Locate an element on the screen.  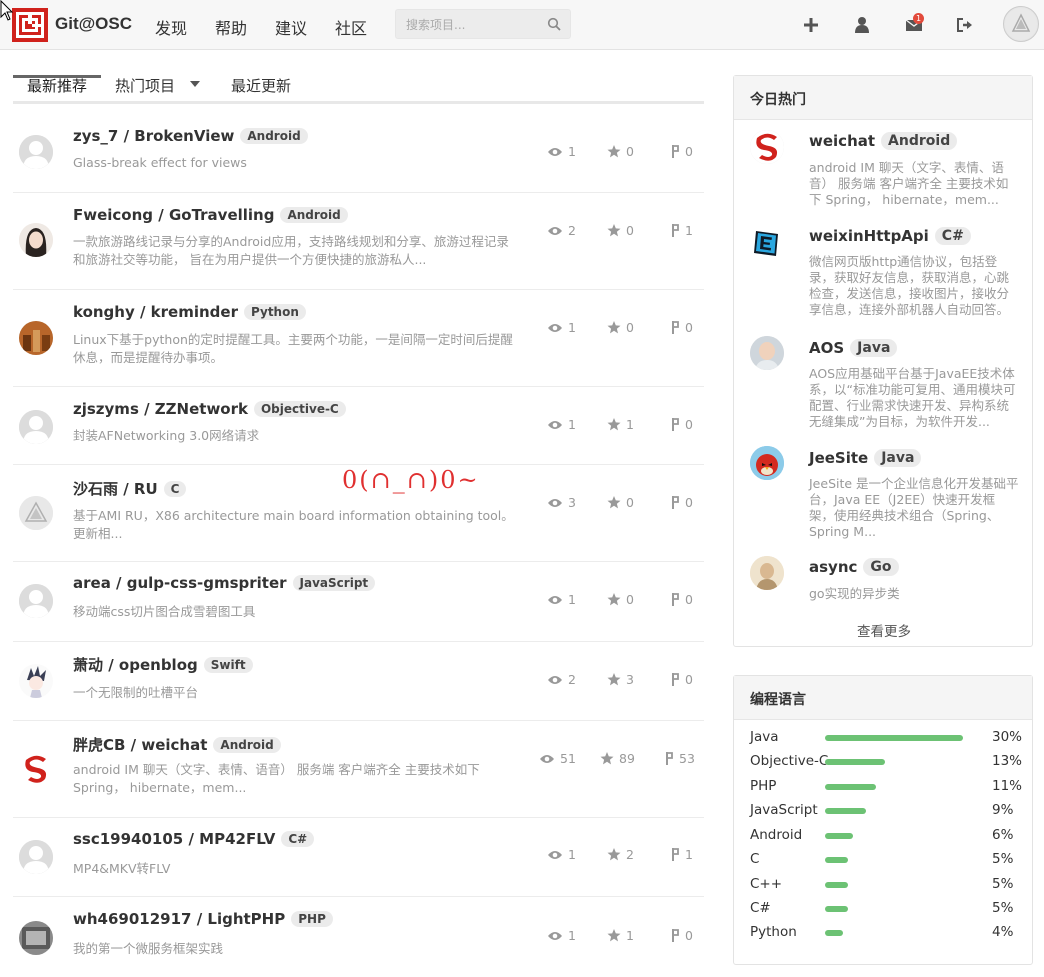
project-name: Fweicong / GoTravelling is located at coordinates (173, 215).